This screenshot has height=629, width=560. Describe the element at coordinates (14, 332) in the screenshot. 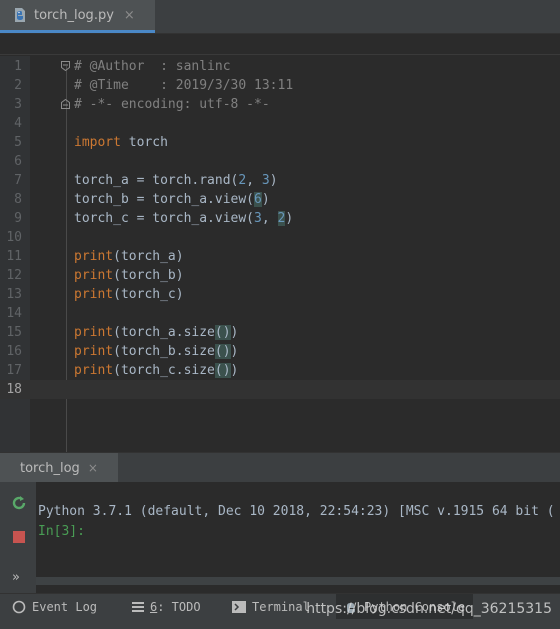

I see `line-number: 15` at that location.